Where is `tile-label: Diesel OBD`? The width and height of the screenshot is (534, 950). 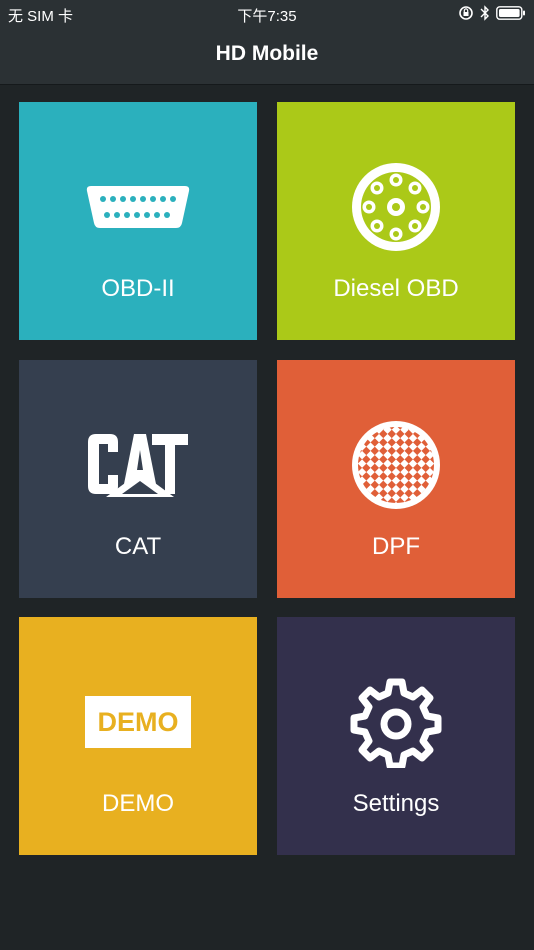 tile-label: Diesel OBD is located at coordinates (396, 288).